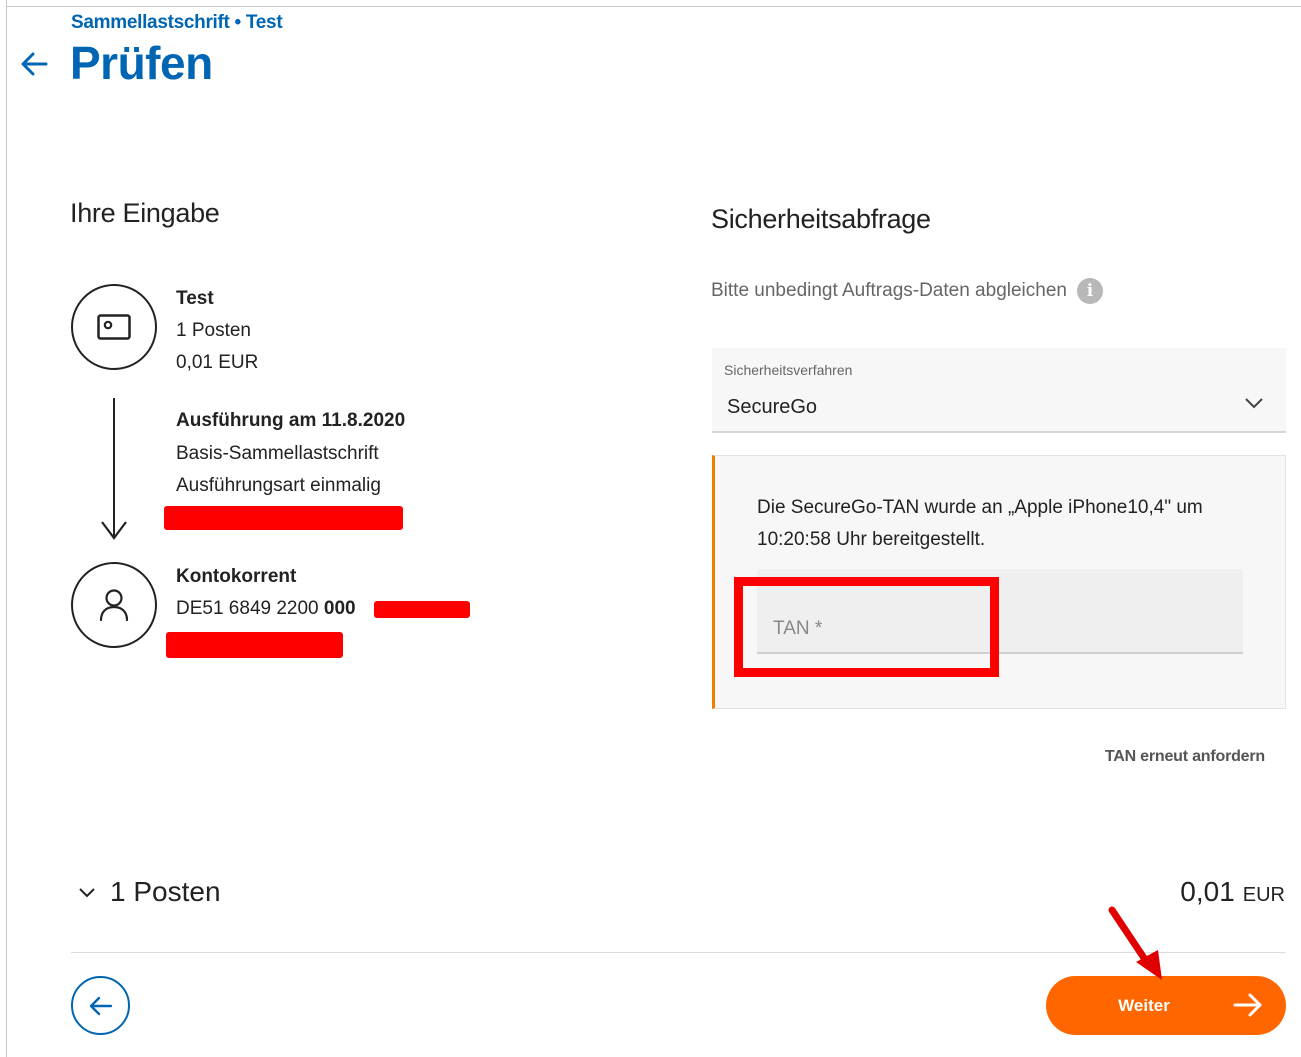 Image resolution: width=1301 pixels, height=1057 pixels. What do you see at coordinates (195, 298) in the screenshot?
I see `sender-name: Test` at bounding box center [195, 298].